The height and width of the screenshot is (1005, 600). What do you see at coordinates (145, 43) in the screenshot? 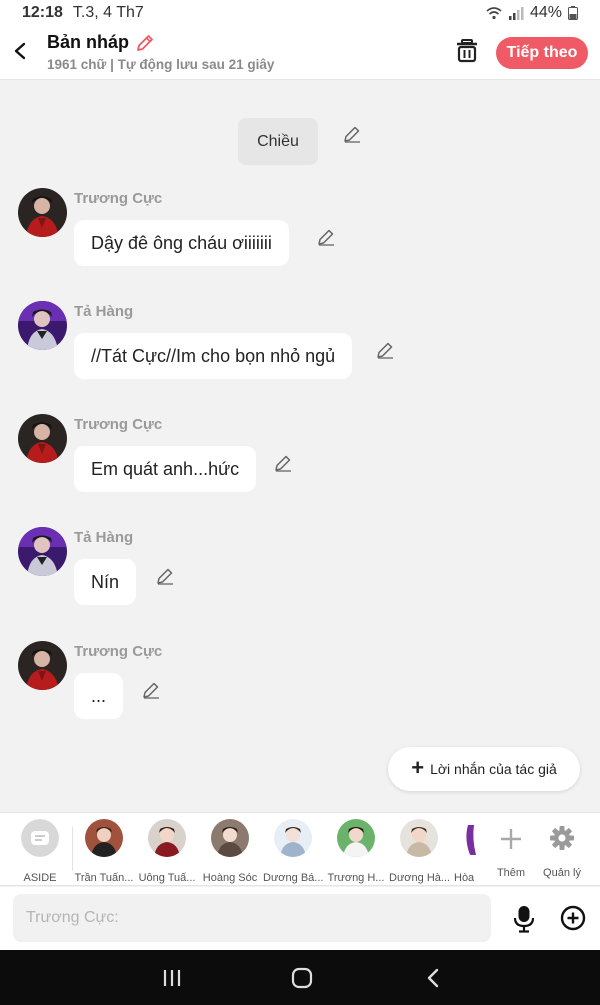
I see `pencil-icon` at bounding box center [145, 43].